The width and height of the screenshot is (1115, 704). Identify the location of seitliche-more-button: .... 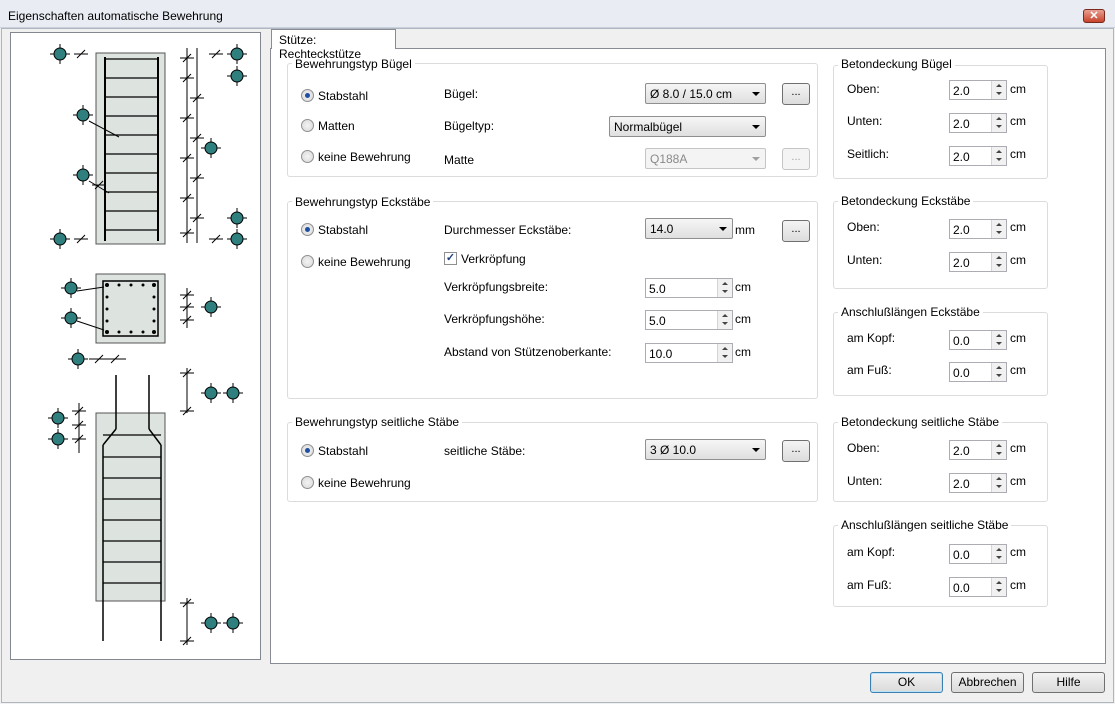
(796, 451).